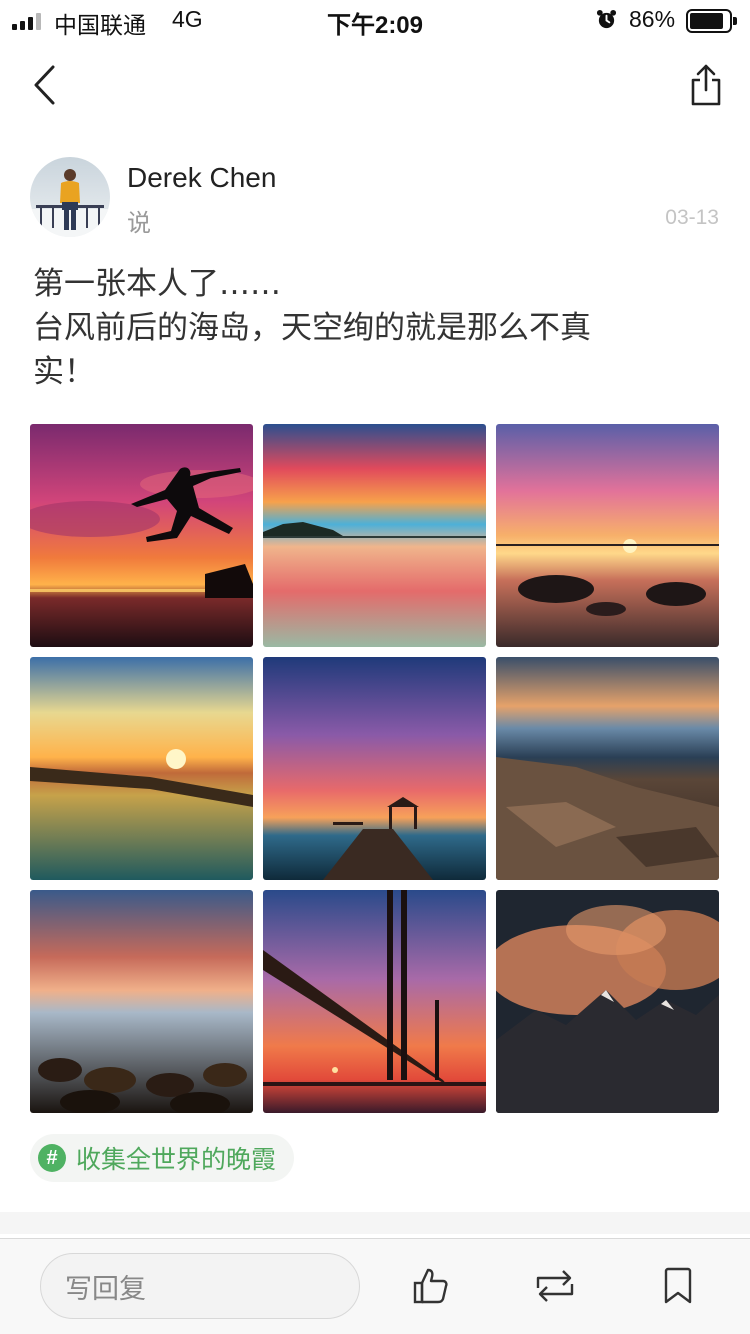 The width and height of the screenshot is (750, 1334). What do you see at coordinates (652, 19) in the screenshot?
I see `battery-percent: 86%` at bounding box center [652, 19].